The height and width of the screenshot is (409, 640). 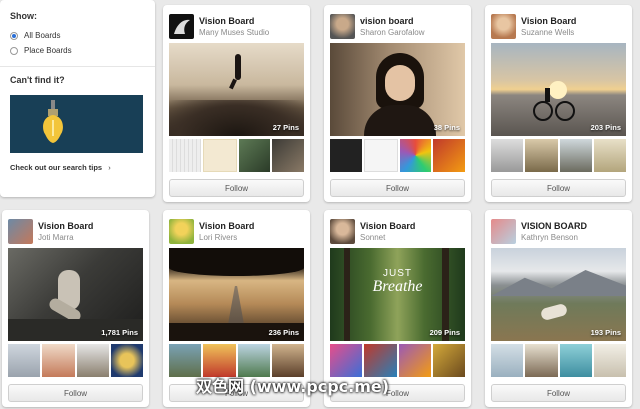 I want to click on board-header: Vision Board Lori Rivers, so click(x=236, y=233).